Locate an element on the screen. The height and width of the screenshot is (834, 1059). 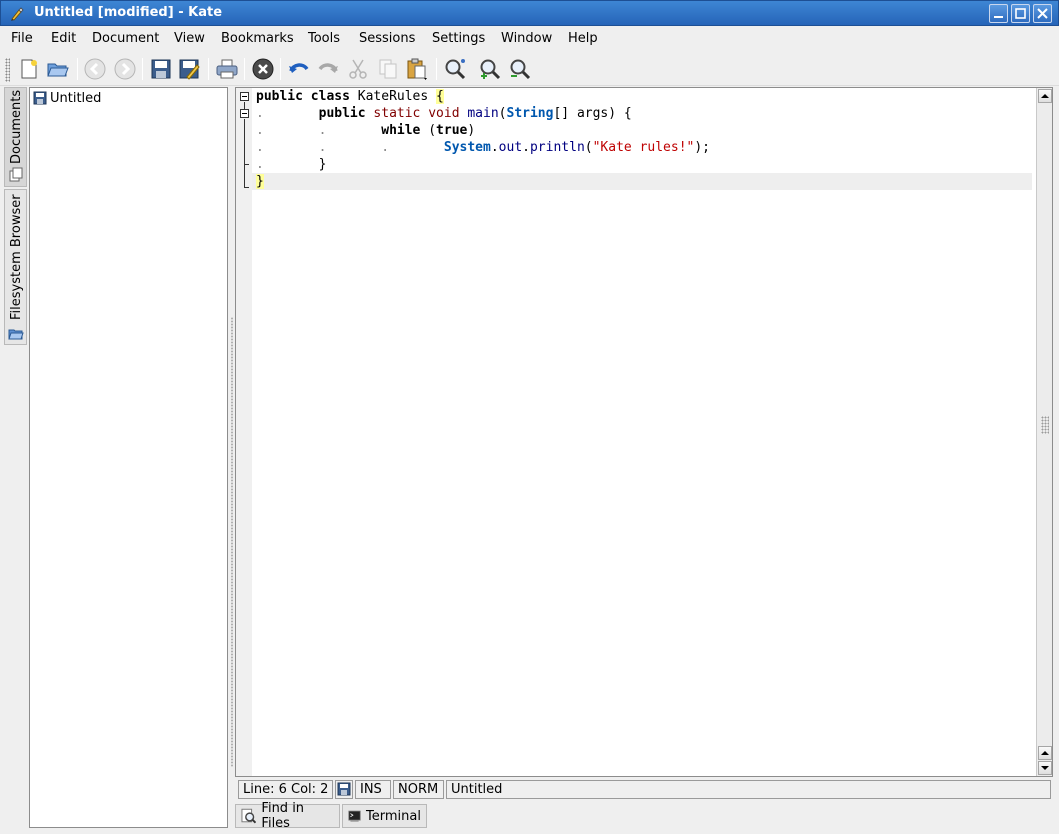
save-as-button is located at coordinates (189, 69).